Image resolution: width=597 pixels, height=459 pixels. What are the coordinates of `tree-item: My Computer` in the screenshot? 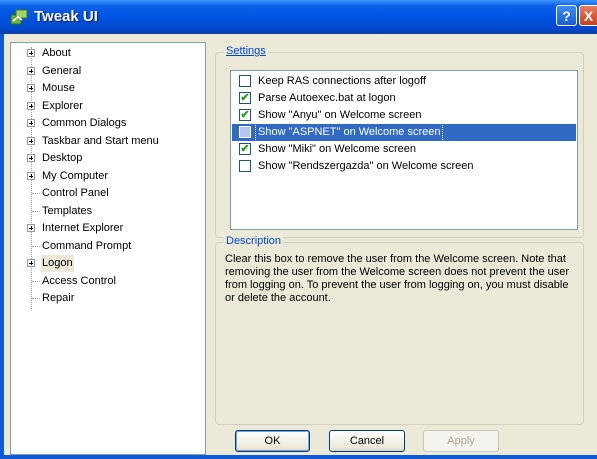 It's located at (106, 176).